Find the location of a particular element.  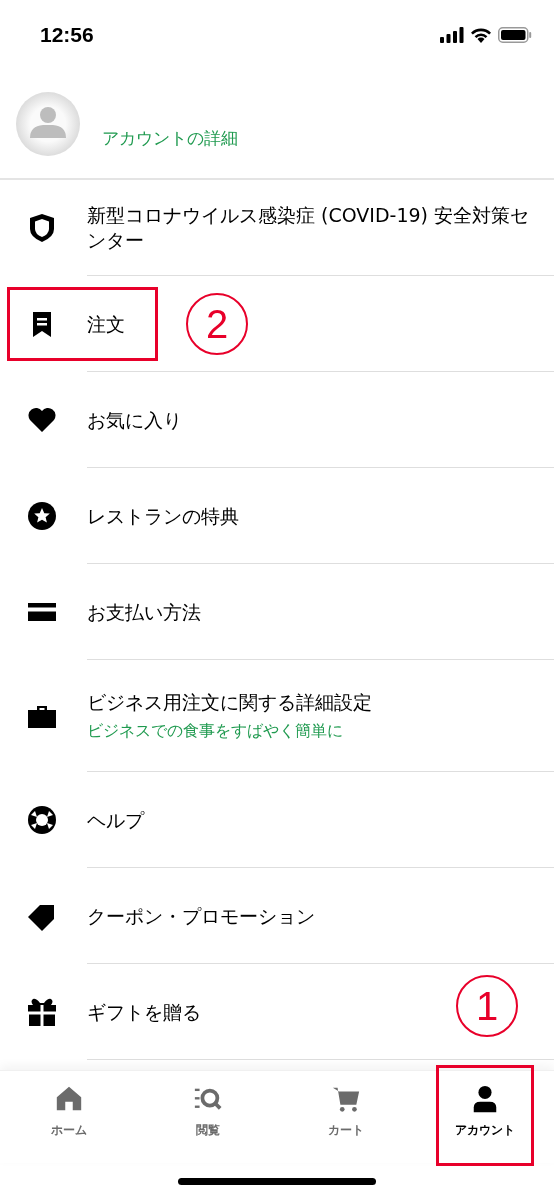

callout-number: 1 is located at coordinates (487, 1006).